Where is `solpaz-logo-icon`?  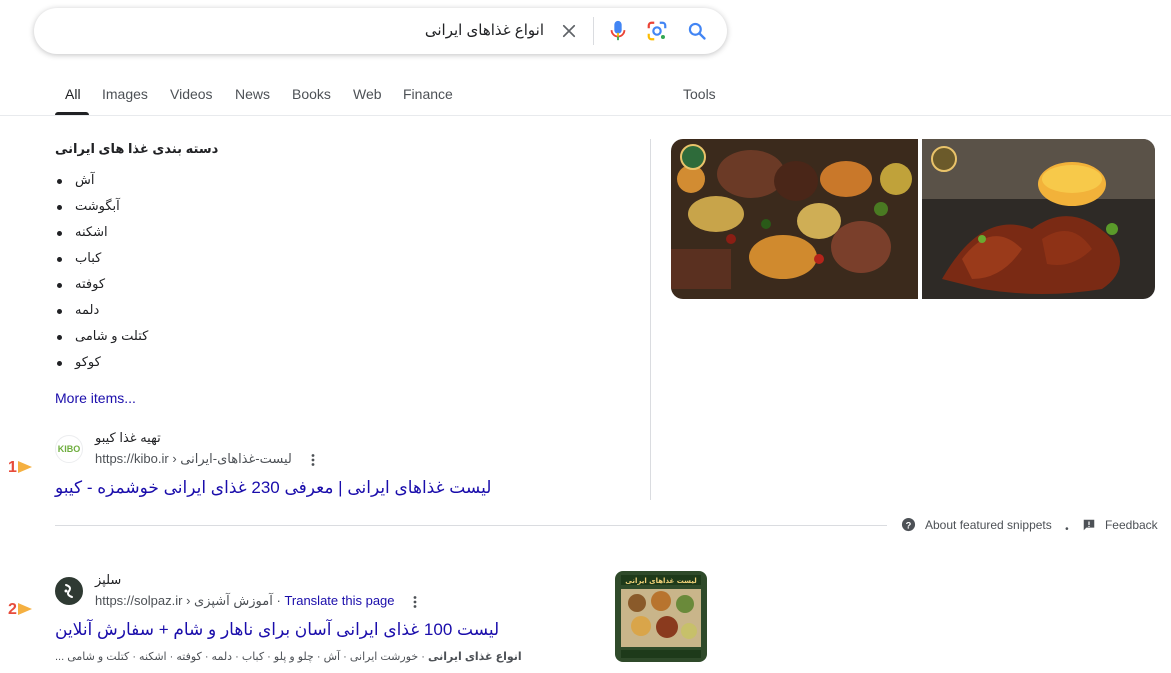
solpaz-logo-icon is located at coordinates (68, 591).